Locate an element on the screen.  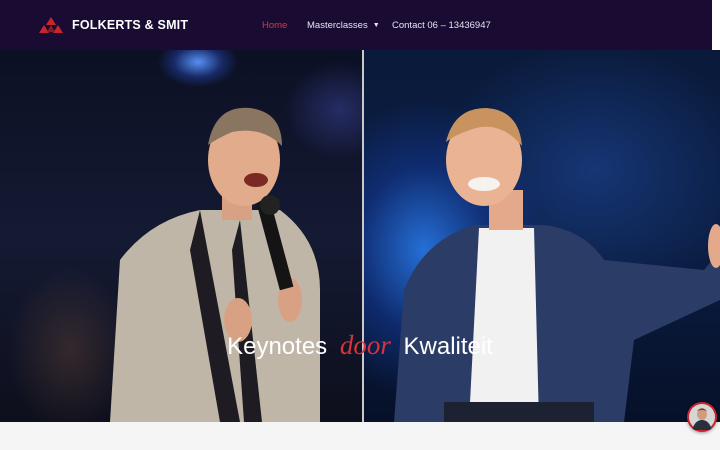
three-triangles-logo-icon is located at coordinates (51, 25).